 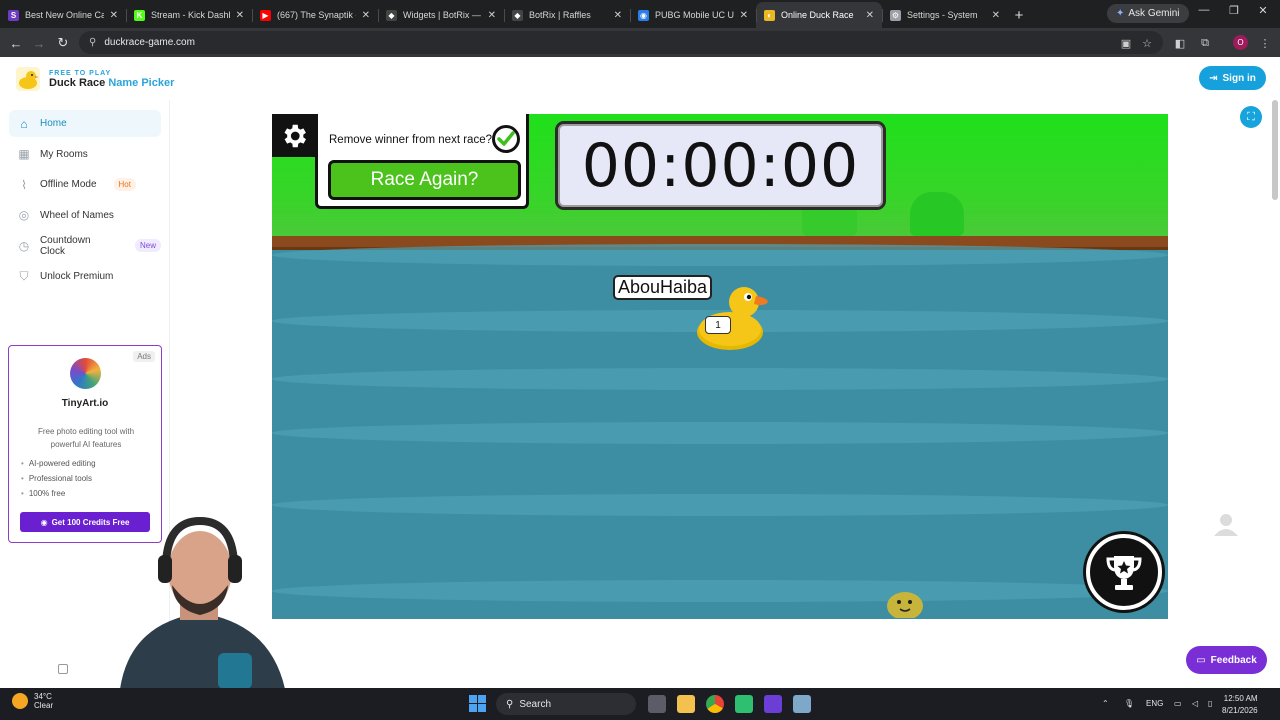 What do you see at coordinates (1180, 43) in the screenshot?
I see `extension-botrix-icon: ◧` at bounding box center [1180, 43].